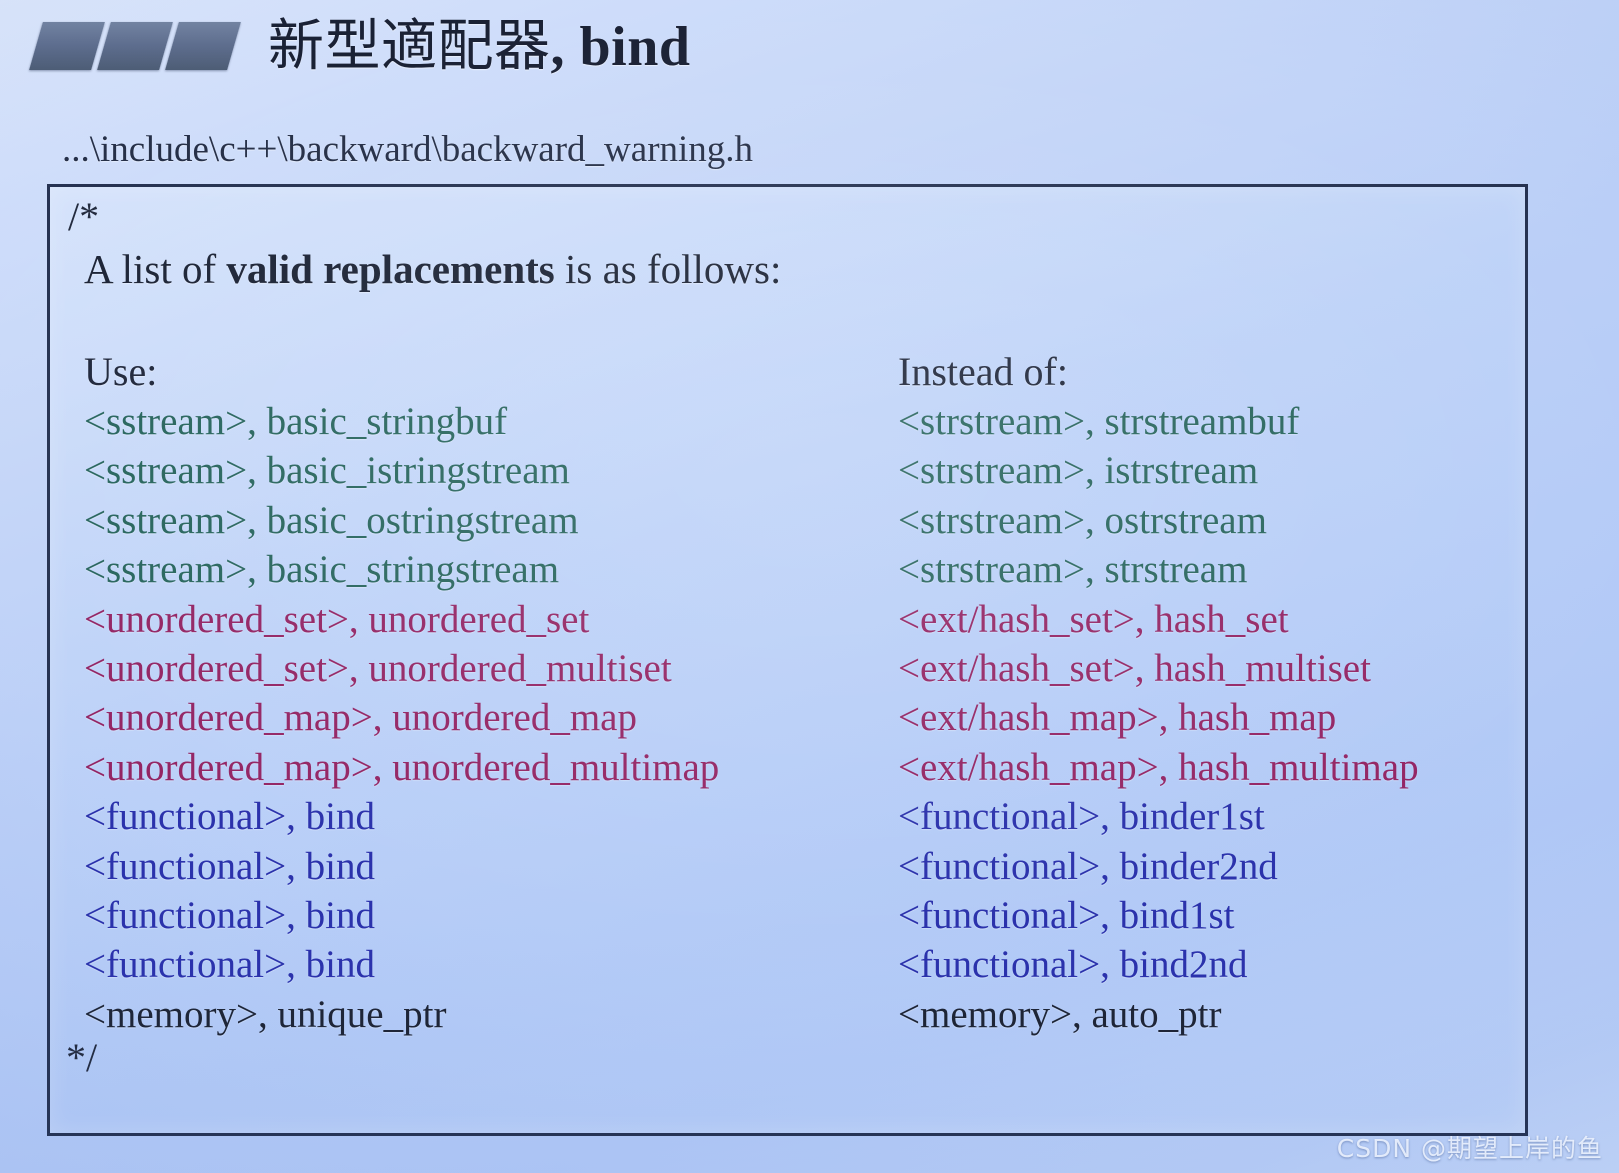 The height and width of the screenshot is (1173, 1619). I want to click on replacement-row-use: <memory>, unique_ptr, so click(265, 1014).